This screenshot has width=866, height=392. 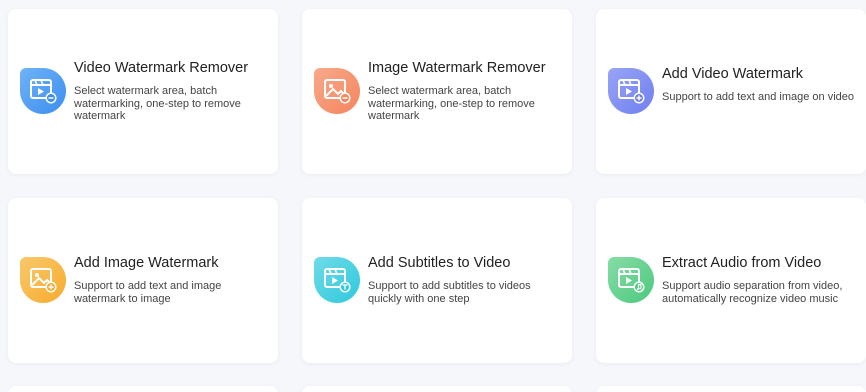 I want to click on video-remove-icon, so click(x=43, y=91).